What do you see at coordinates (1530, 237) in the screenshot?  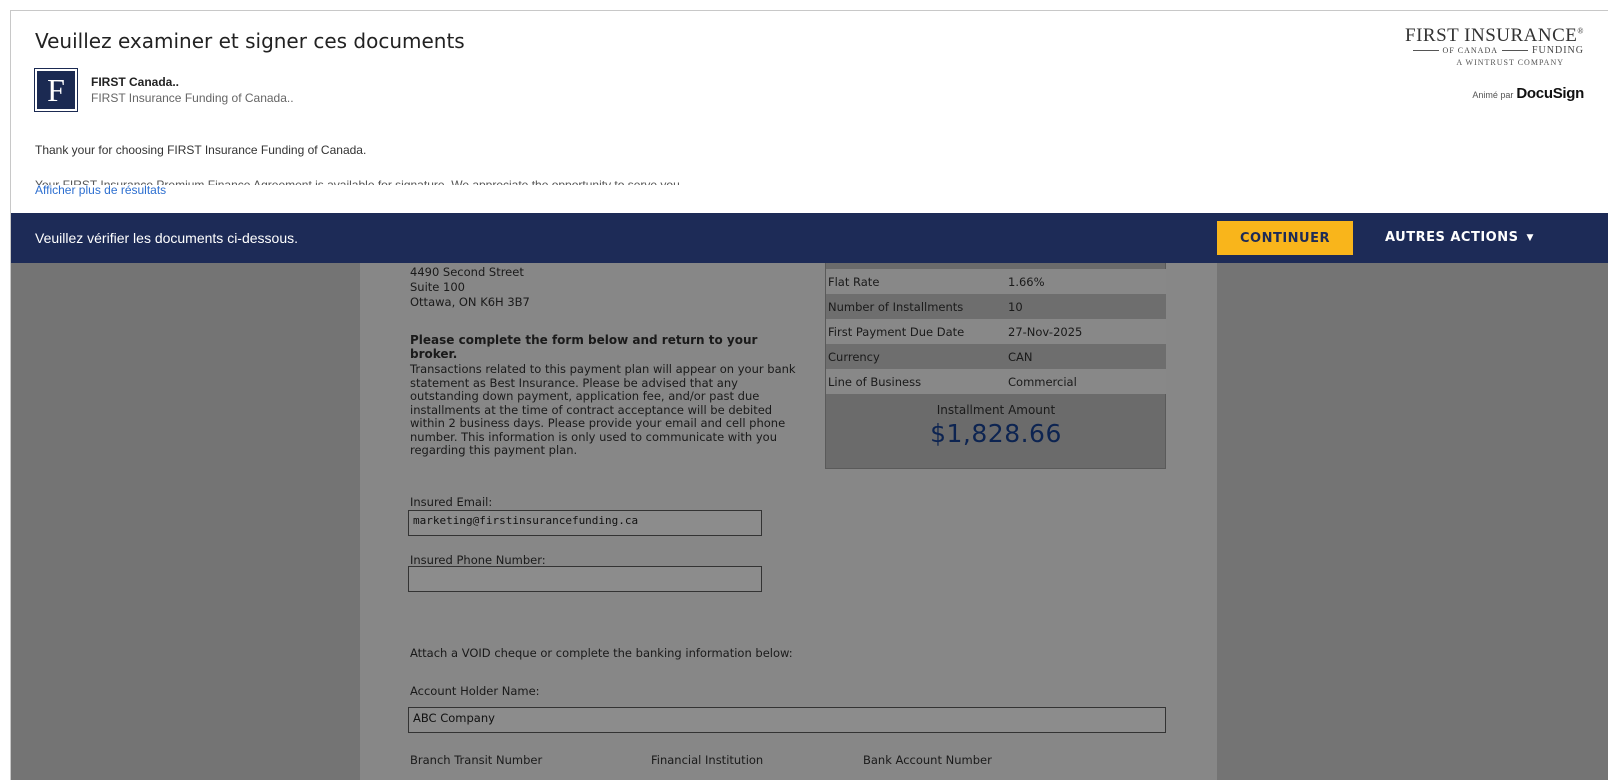 I see `chevron-down-icon: ▼` at bounding box center [1530, 237].